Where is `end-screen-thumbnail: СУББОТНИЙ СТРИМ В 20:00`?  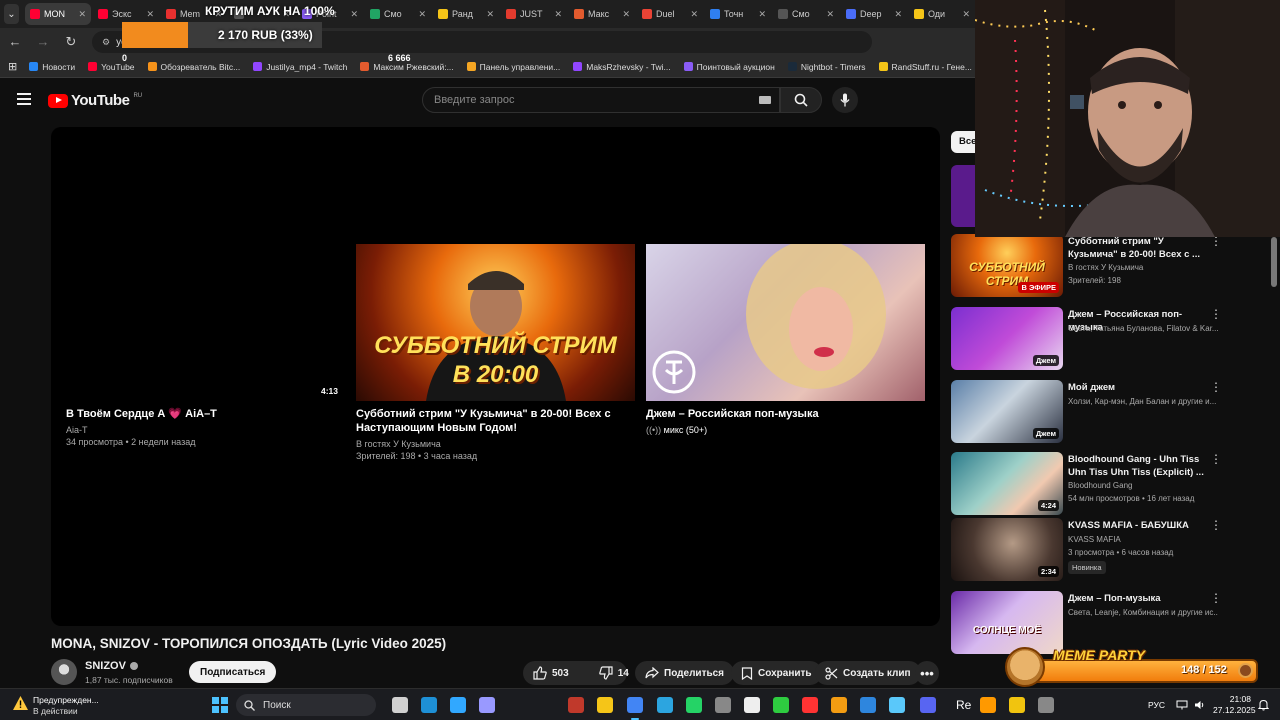 end-screen-thumbnail: СУББОТНИЙ СТРИМ В 20:00 is located at coordinates (495, 322).